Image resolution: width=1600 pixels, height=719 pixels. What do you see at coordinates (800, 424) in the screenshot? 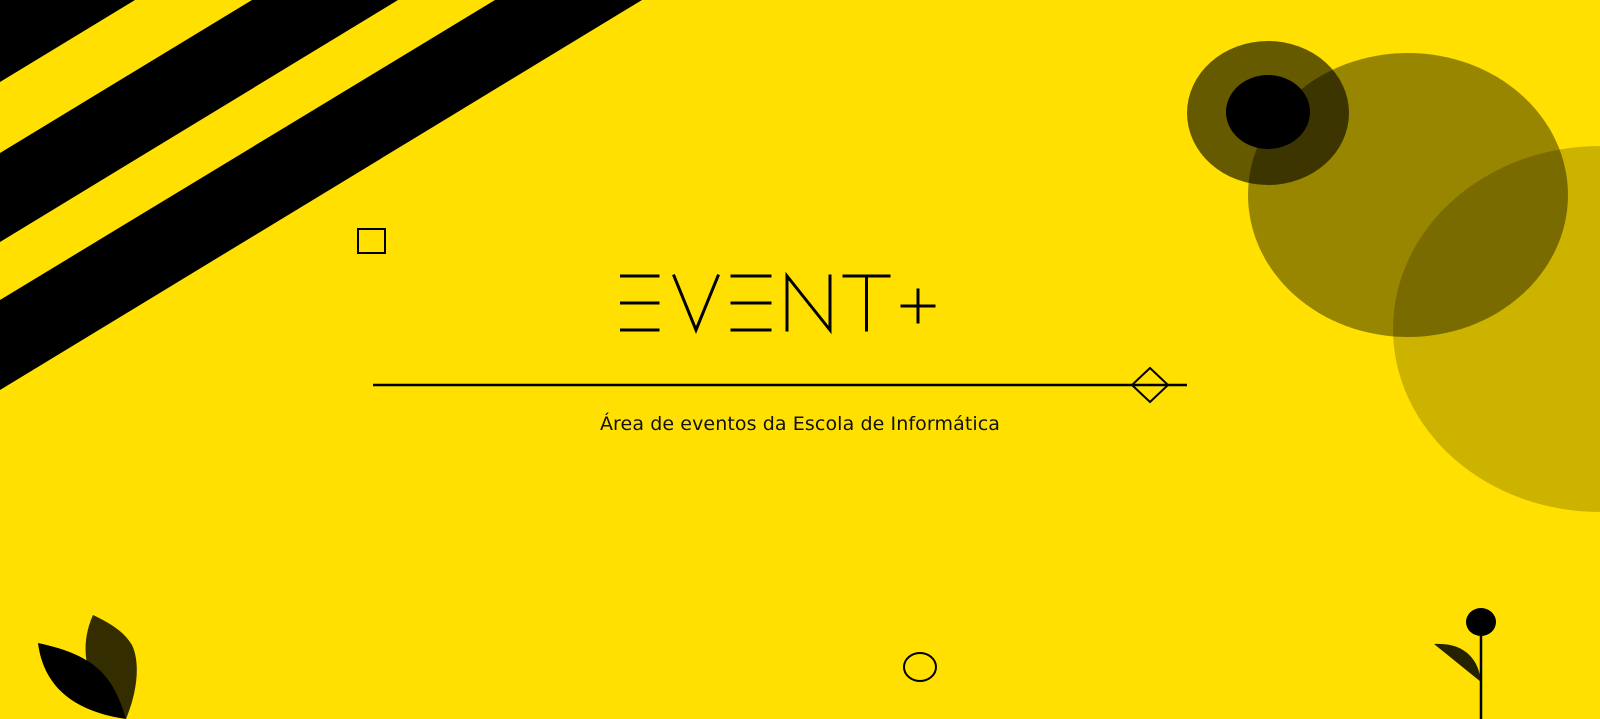
I see `tagline: Área de eventos da Escola de Informática` at bounding box center [800, 424].